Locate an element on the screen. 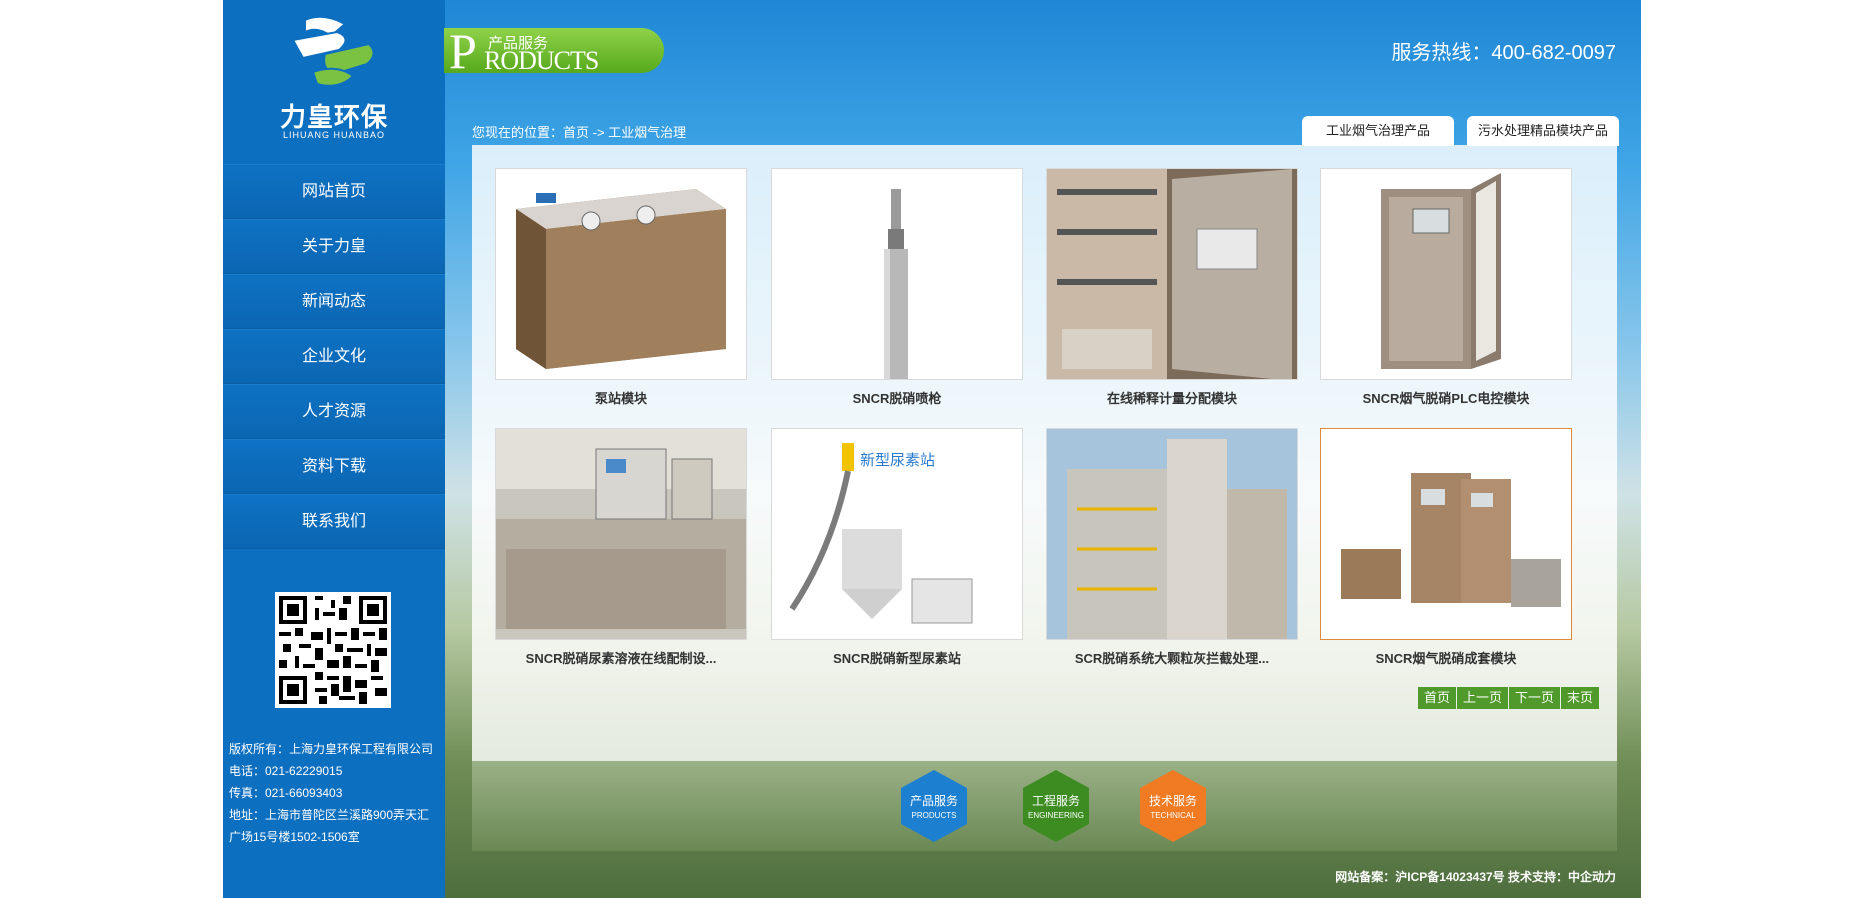  product-card: 泵站模块 is located at coordinates (621, 287).